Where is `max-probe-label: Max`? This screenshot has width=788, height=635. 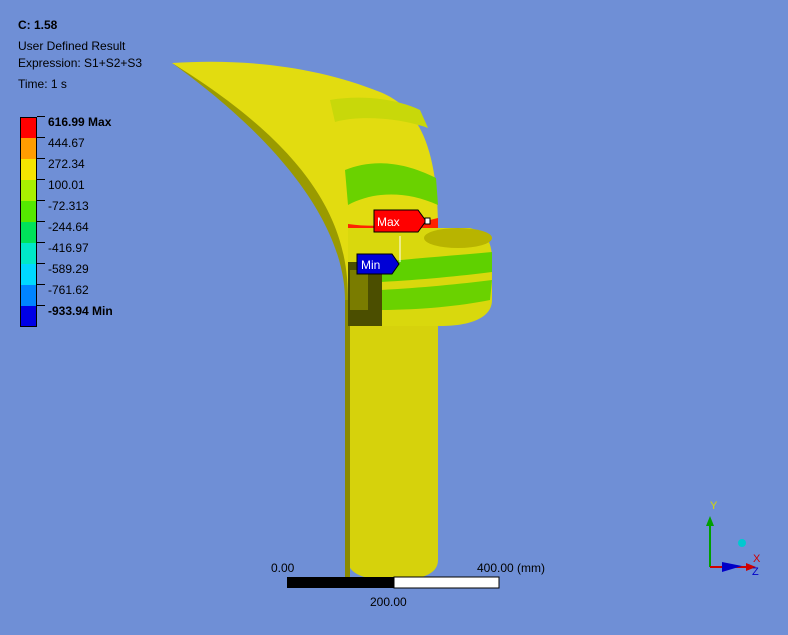 max-probe-label: Max is located at coordinates (388, 222).